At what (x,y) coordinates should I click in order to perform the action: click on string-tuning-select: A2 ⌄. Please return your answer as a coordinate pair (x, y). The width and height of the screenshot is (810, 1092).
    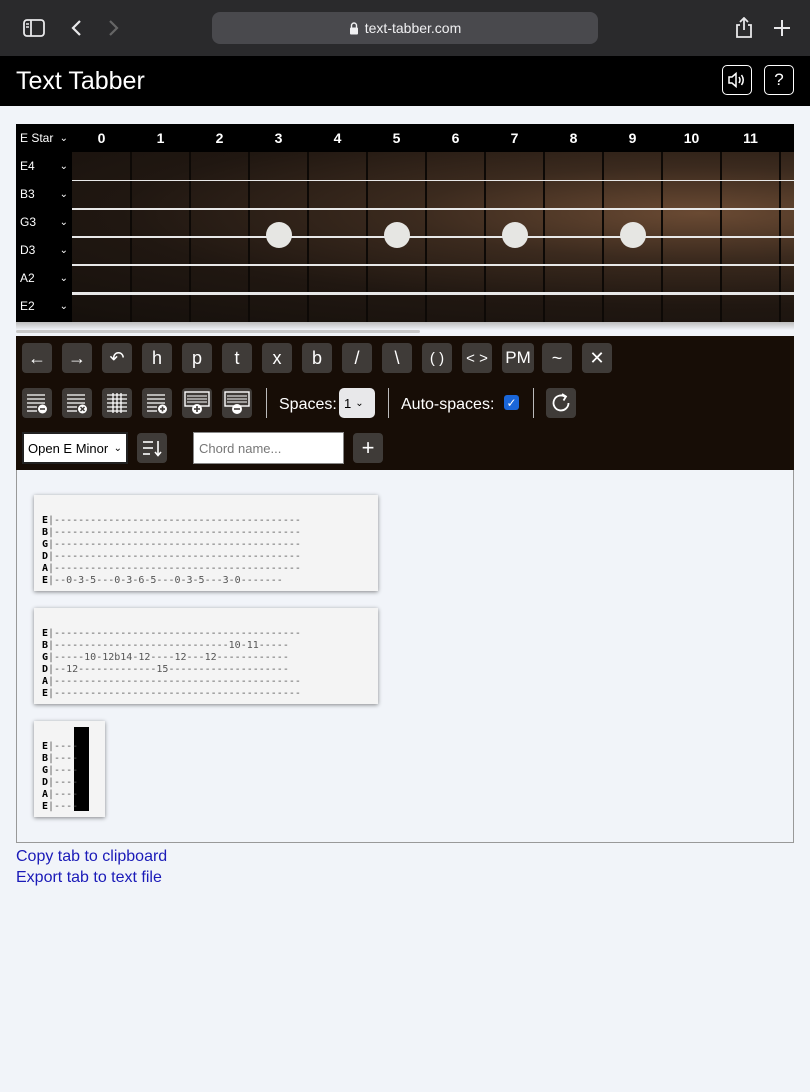
    Looking at the image, I should click on (44, 278).